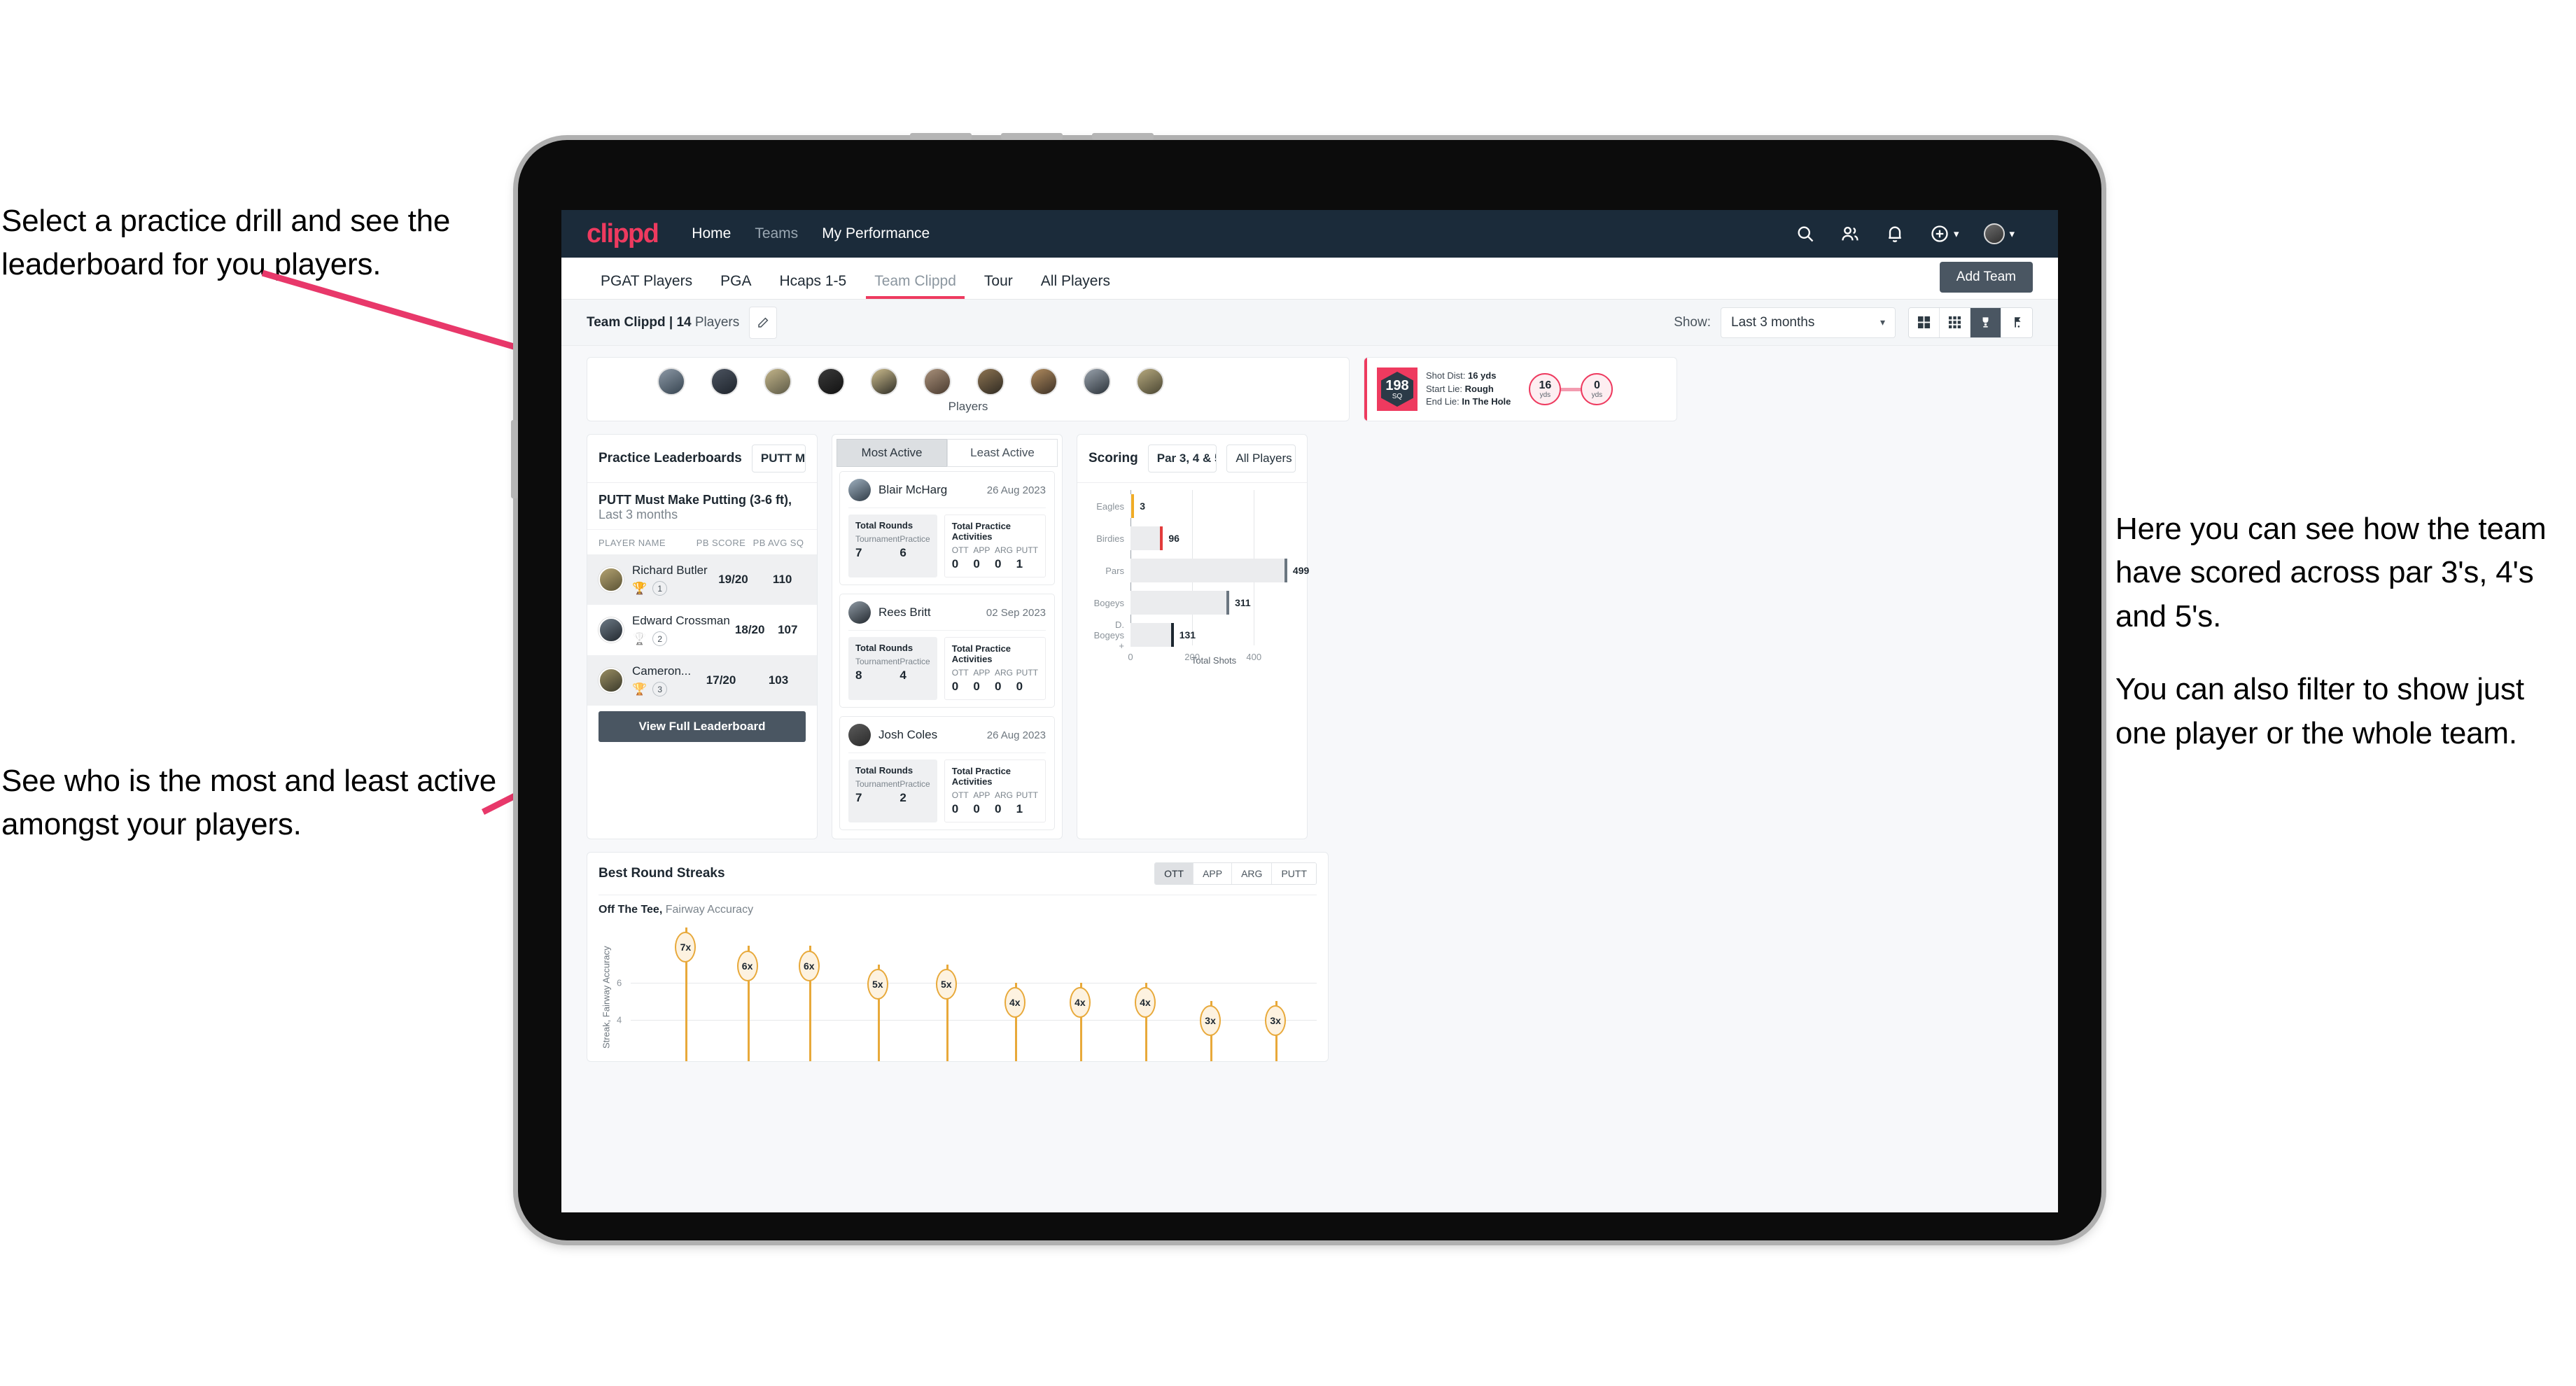  Describe the element at coordinates (1075, 286) in the screenshot. I see `tab-all-players: All Players` at that location.